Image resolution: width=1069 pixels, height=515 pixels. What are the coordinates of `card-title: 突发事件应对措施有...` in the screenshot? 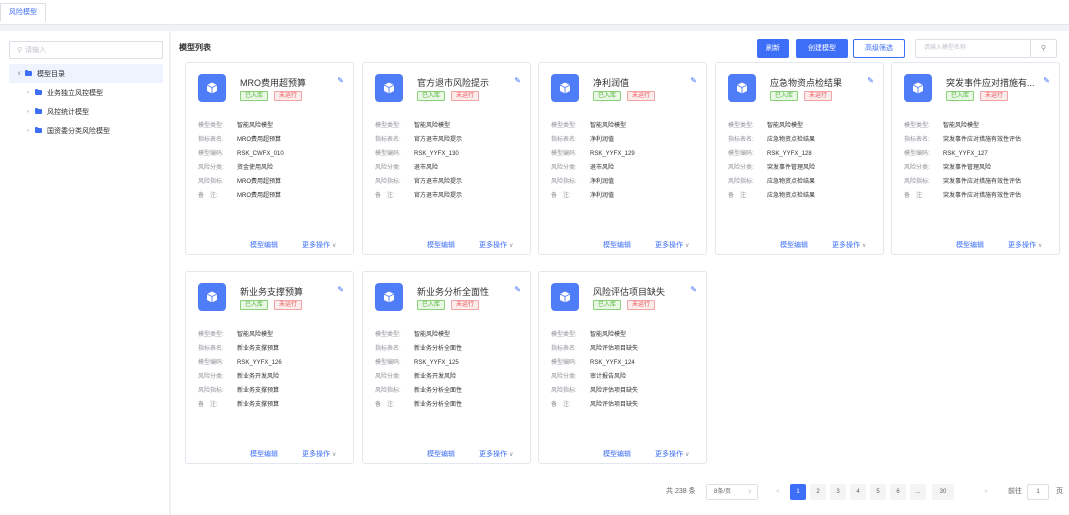 It's located at (990, 83).